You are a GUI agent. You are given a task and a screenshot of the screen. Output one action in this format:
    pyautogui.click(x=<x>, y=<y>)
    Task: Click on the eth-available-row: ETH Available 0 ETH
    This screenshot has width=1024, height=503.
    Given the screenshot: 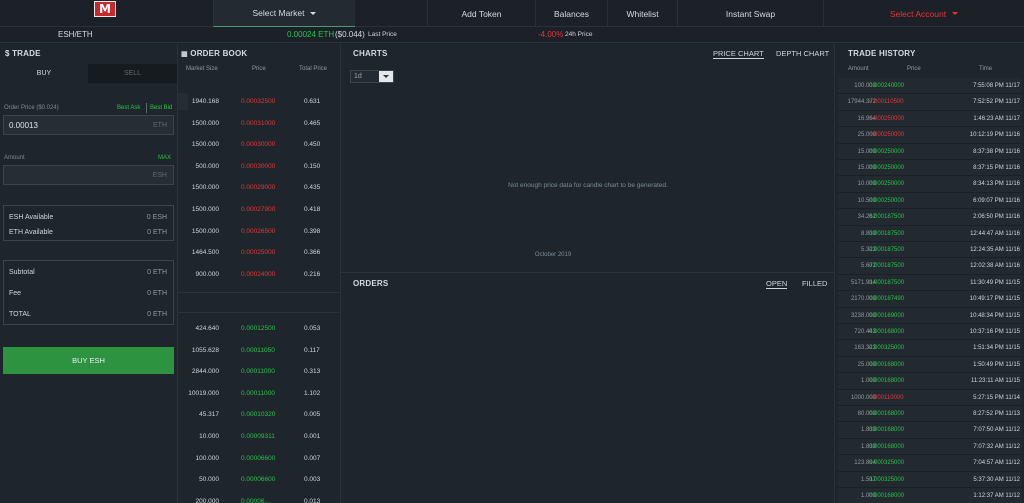 What is the action you would take?
    pyautogui.click(x=88, y=232)
    